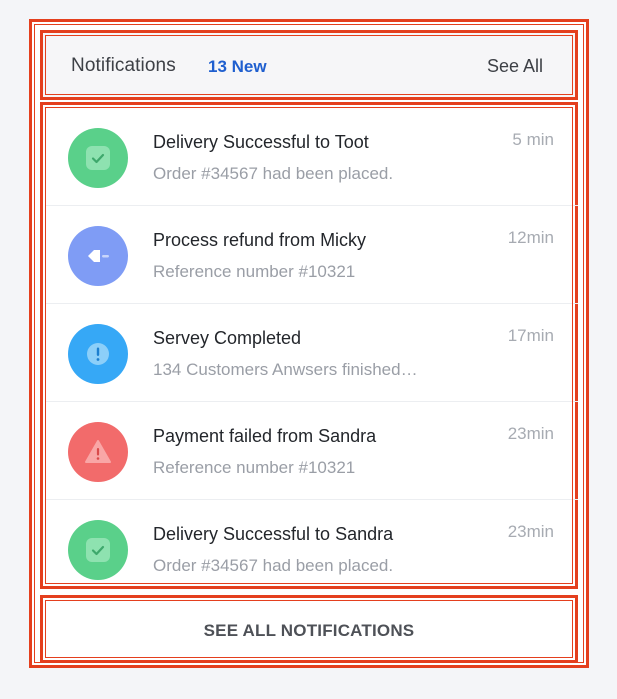 This screenshot has height=699, width=617. What do you see at coordinates (533, 139) in the screenshot?
I see `notification-time: 5 min` at bounding box center [533, 139].